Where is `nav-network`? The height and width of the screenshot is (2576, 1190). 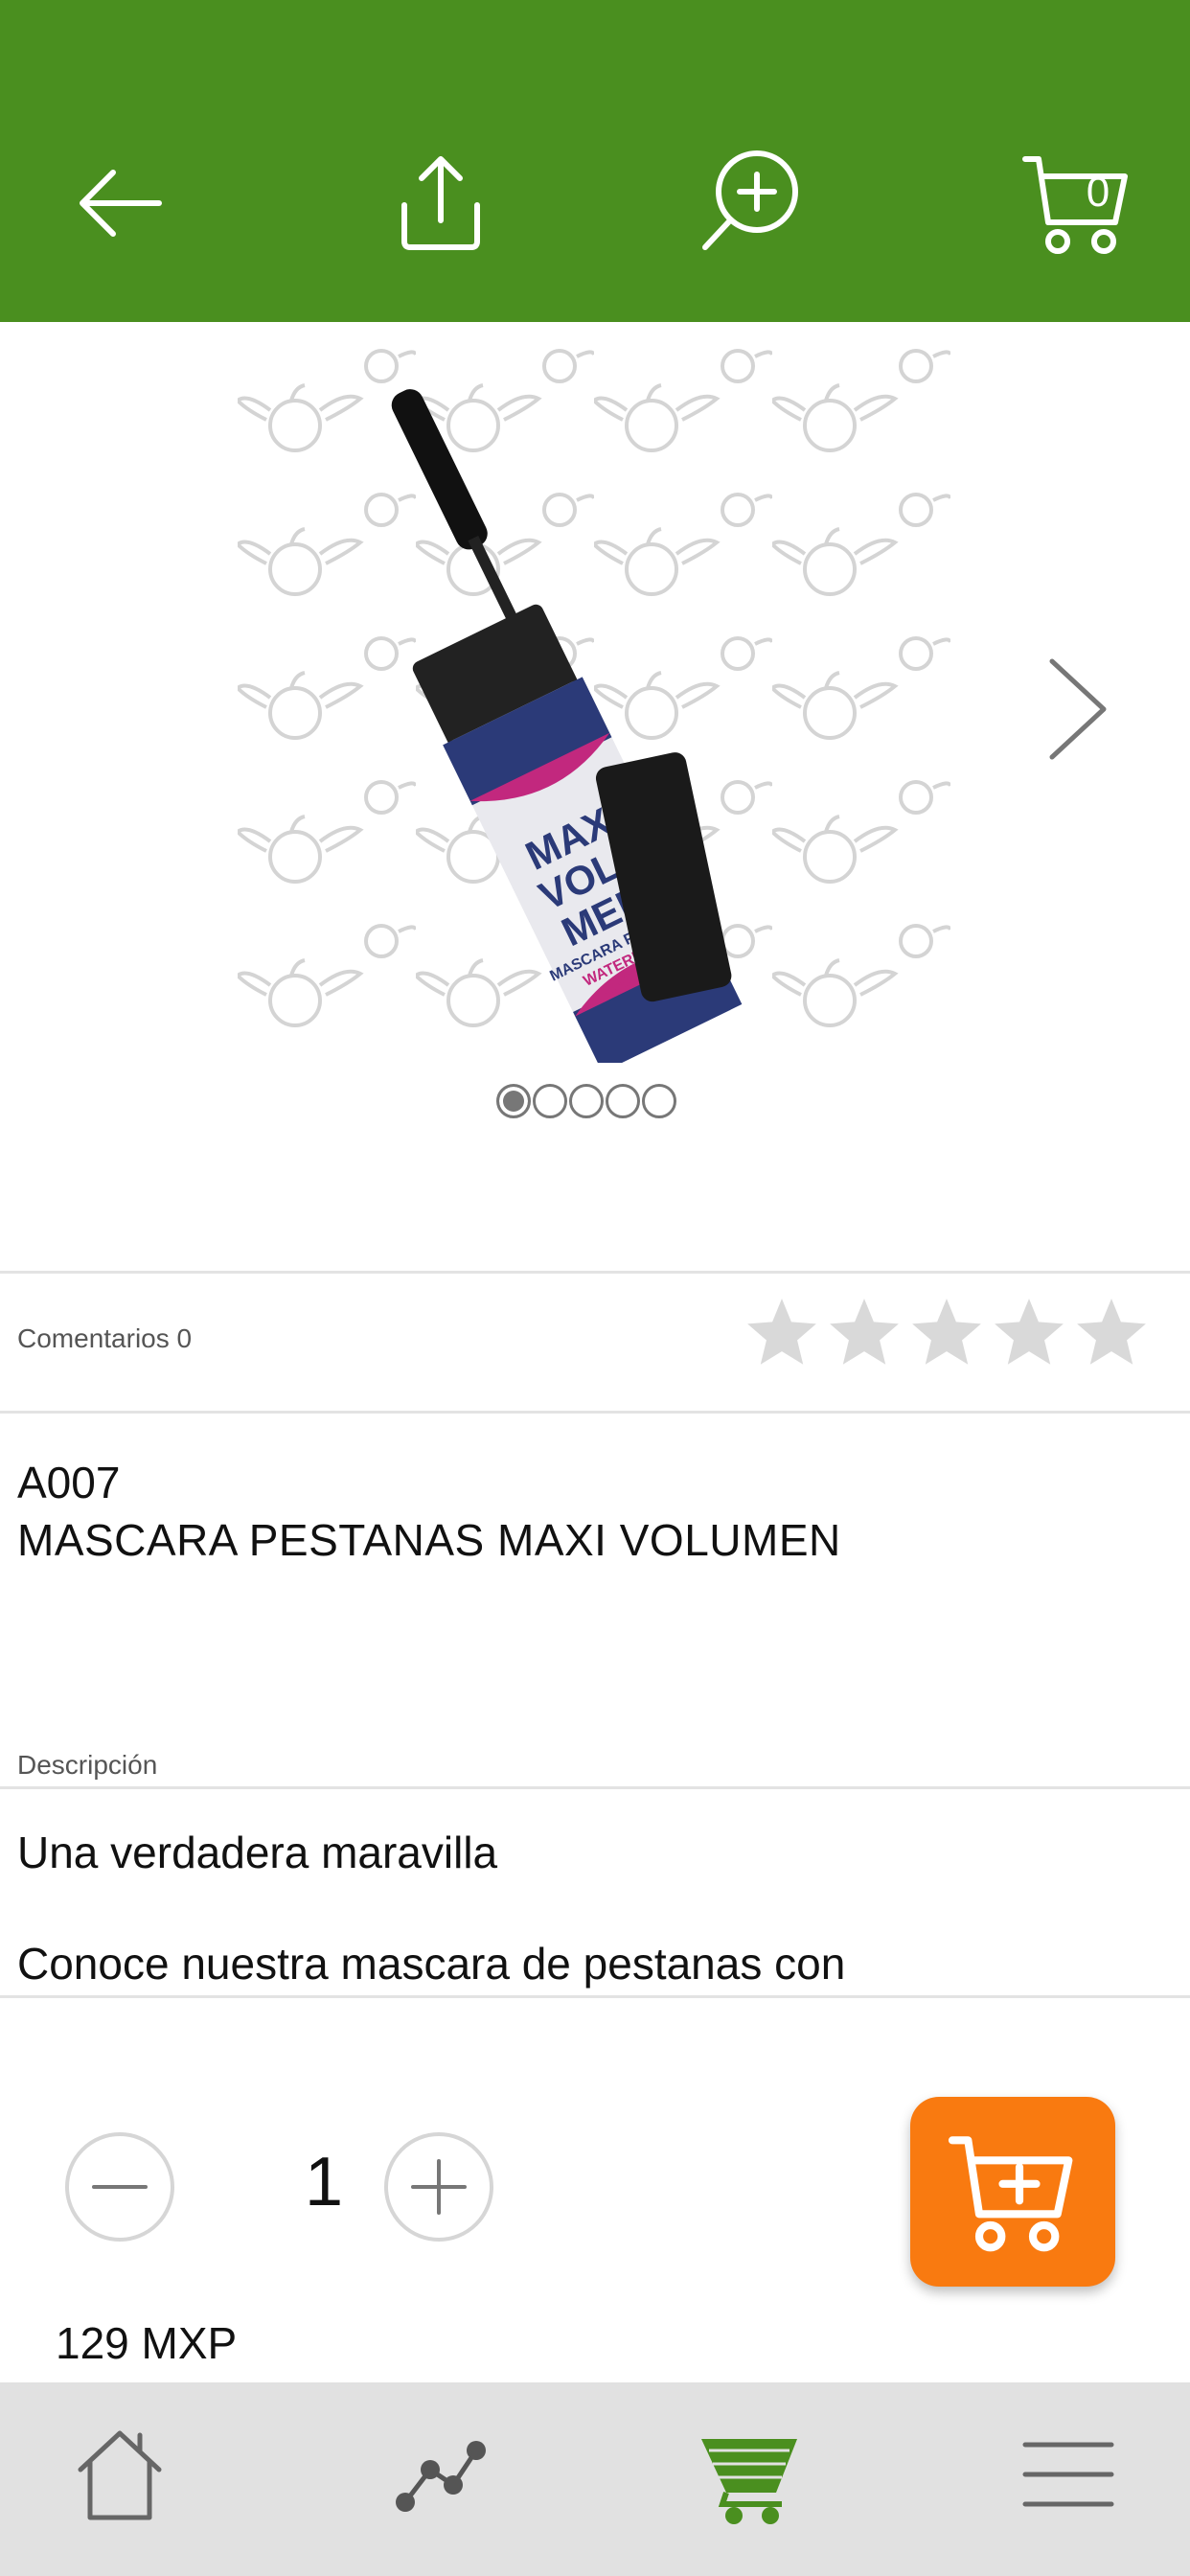
nav-network is located at coordinates (441, 2474).